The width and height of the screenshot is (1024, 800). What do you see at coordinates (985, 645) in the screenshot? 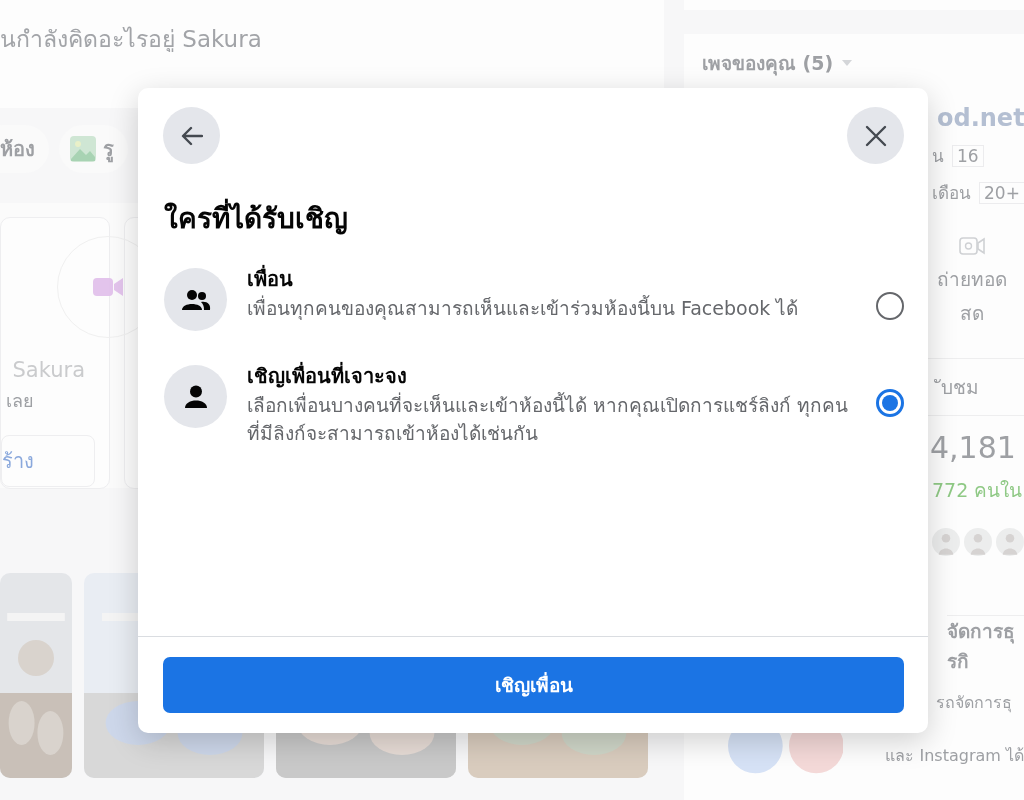
I see `section-title: จัดการธุรกิ` at bounding box center [985, 645].